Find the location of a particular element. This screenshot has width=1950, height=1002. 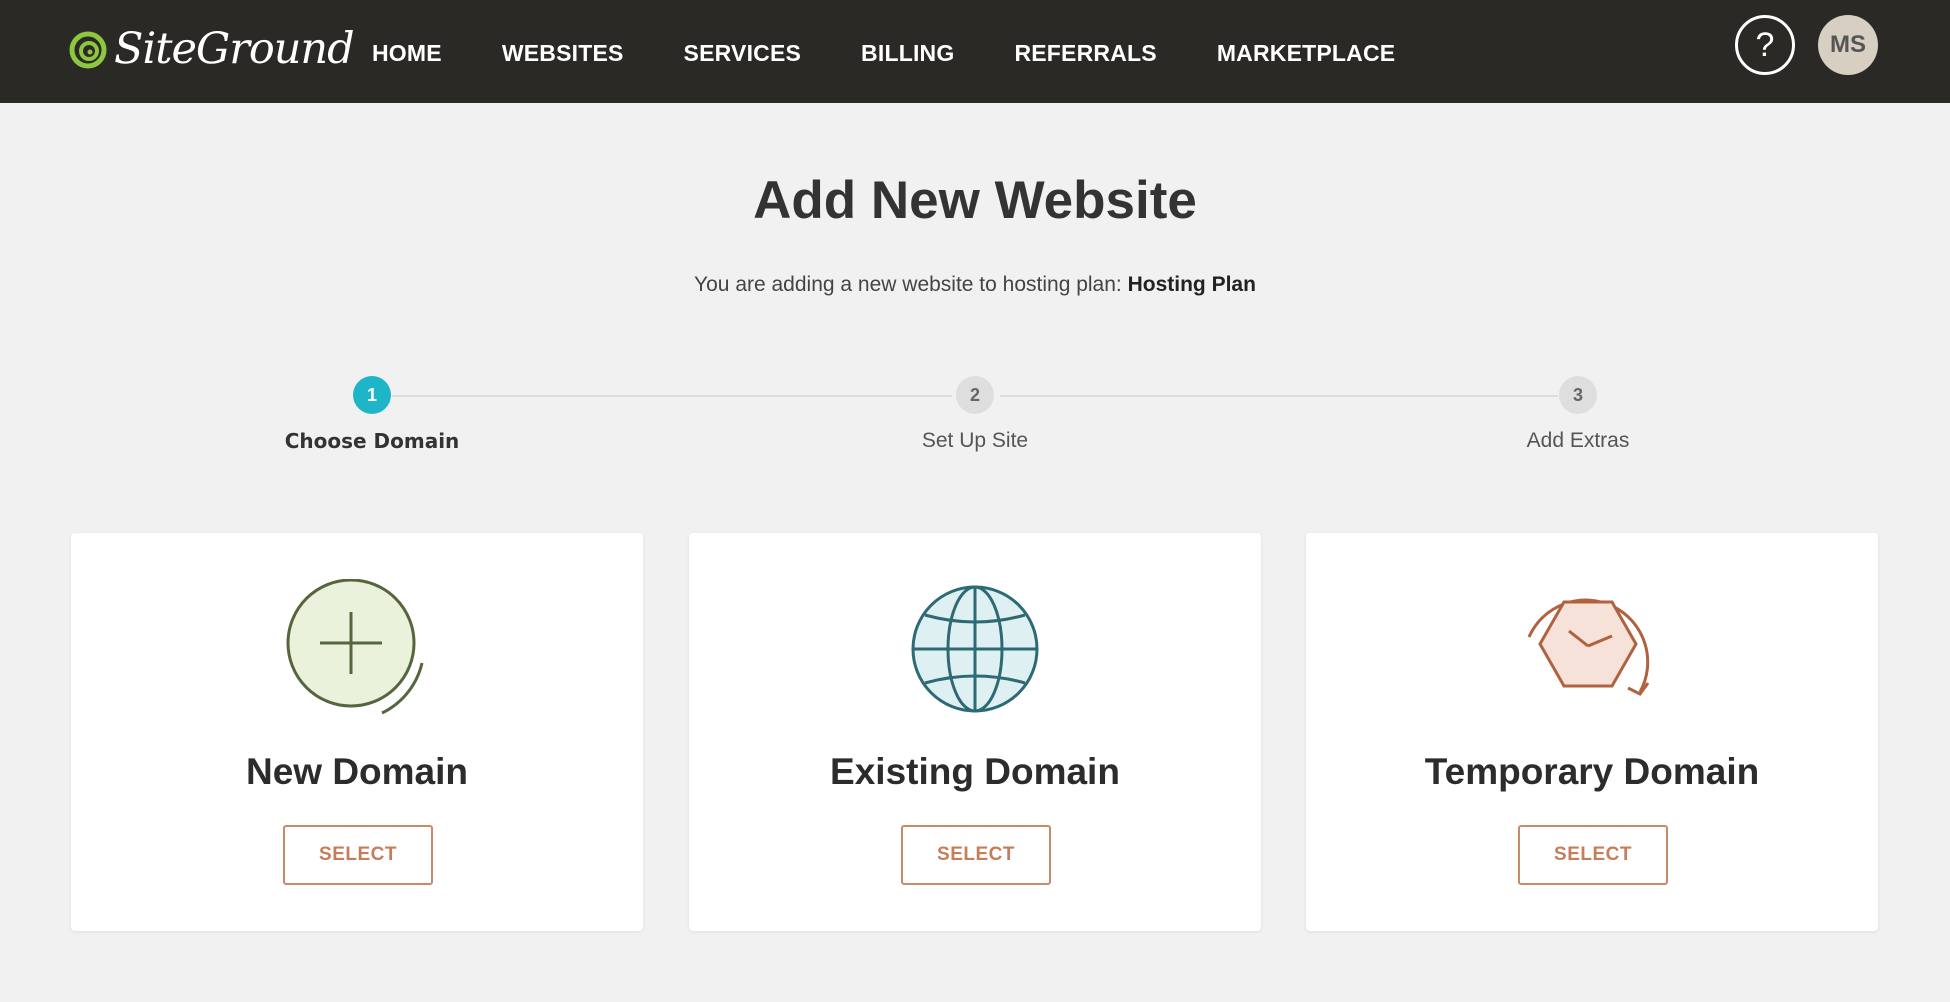

step-choose-domain: 1 Choose Domain is located at coordinates (372, 414).